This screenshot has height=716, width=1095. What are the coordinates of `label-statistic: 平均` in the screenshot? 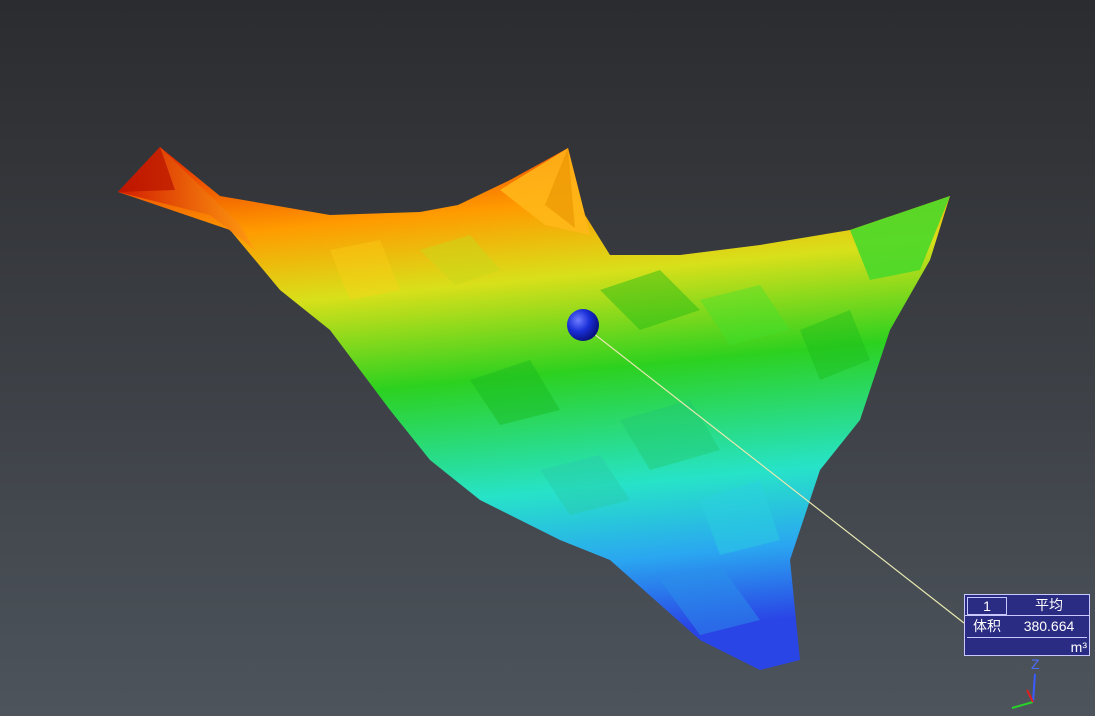 It's located at (1049, 605).